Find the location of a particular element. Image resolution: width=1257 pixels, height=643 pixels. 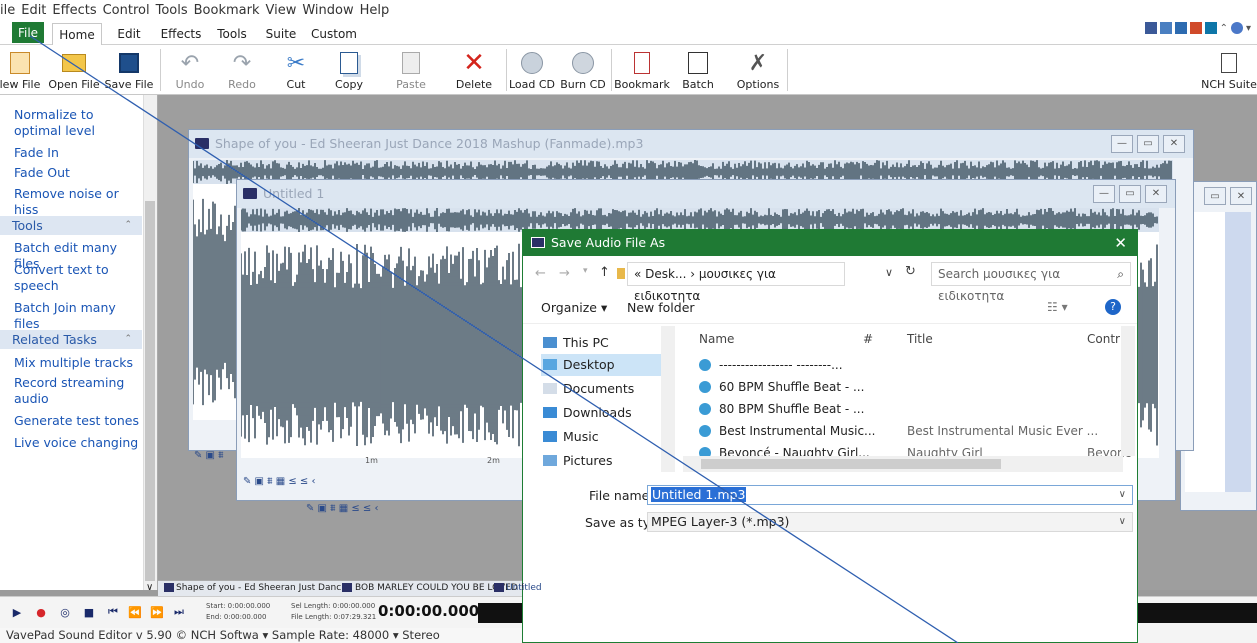

options-button: ✗ Options is located at coordinates (758, 71).